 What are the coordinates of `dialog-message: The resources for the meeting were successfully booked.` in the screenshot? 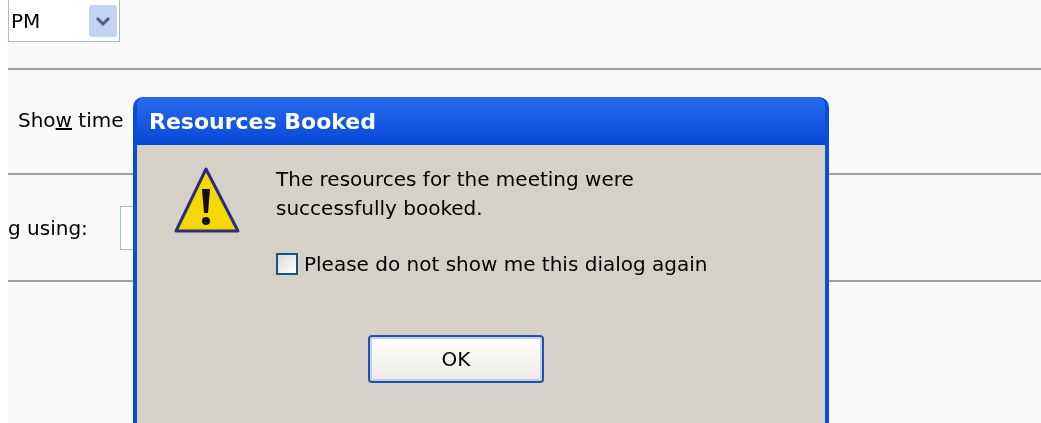 It's located at (455, 194).